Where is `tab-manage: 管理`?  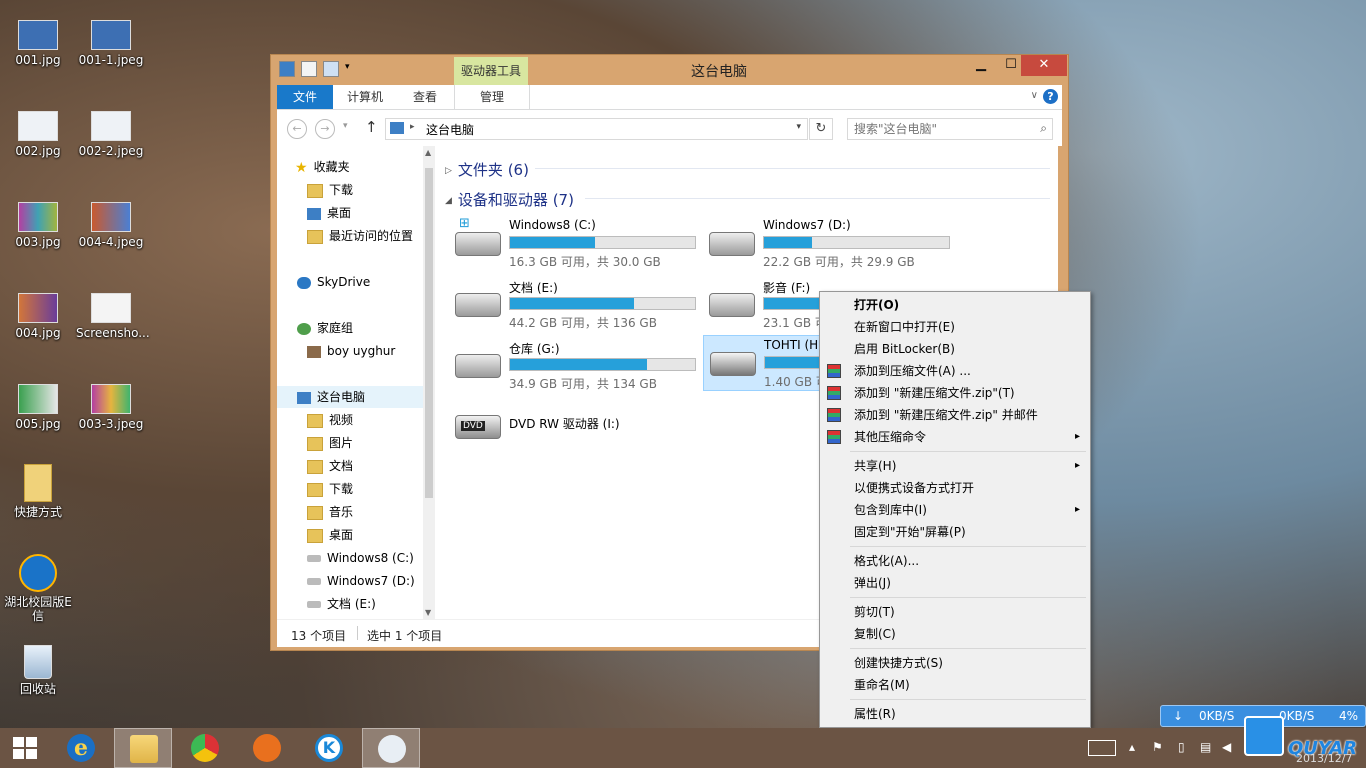
tab-manage: 管理 is located at coordinates (492, 97).